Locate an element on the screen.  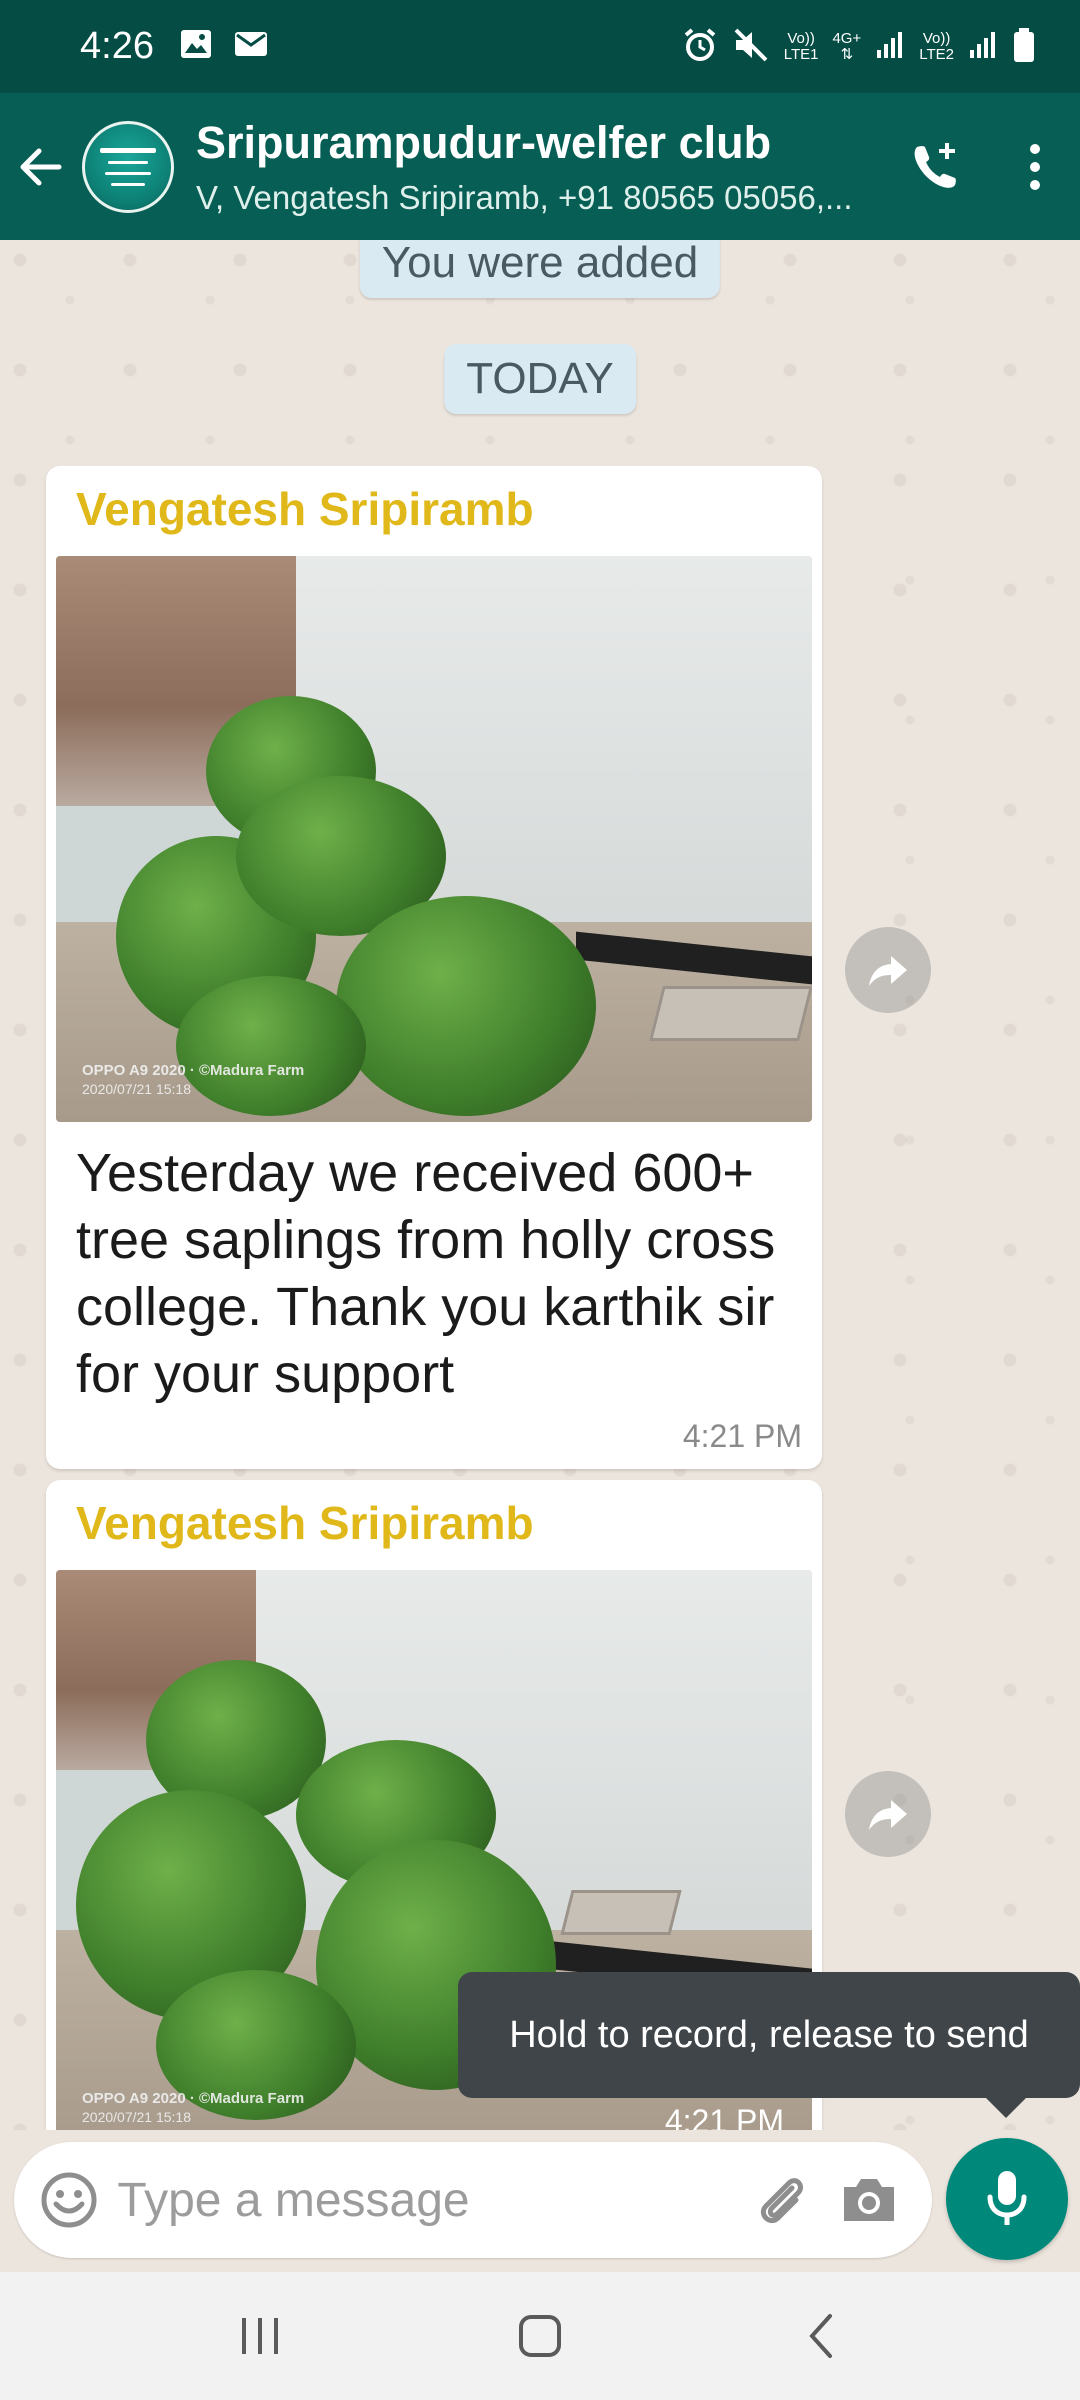
image-icon is located at coordinates (196, 46).